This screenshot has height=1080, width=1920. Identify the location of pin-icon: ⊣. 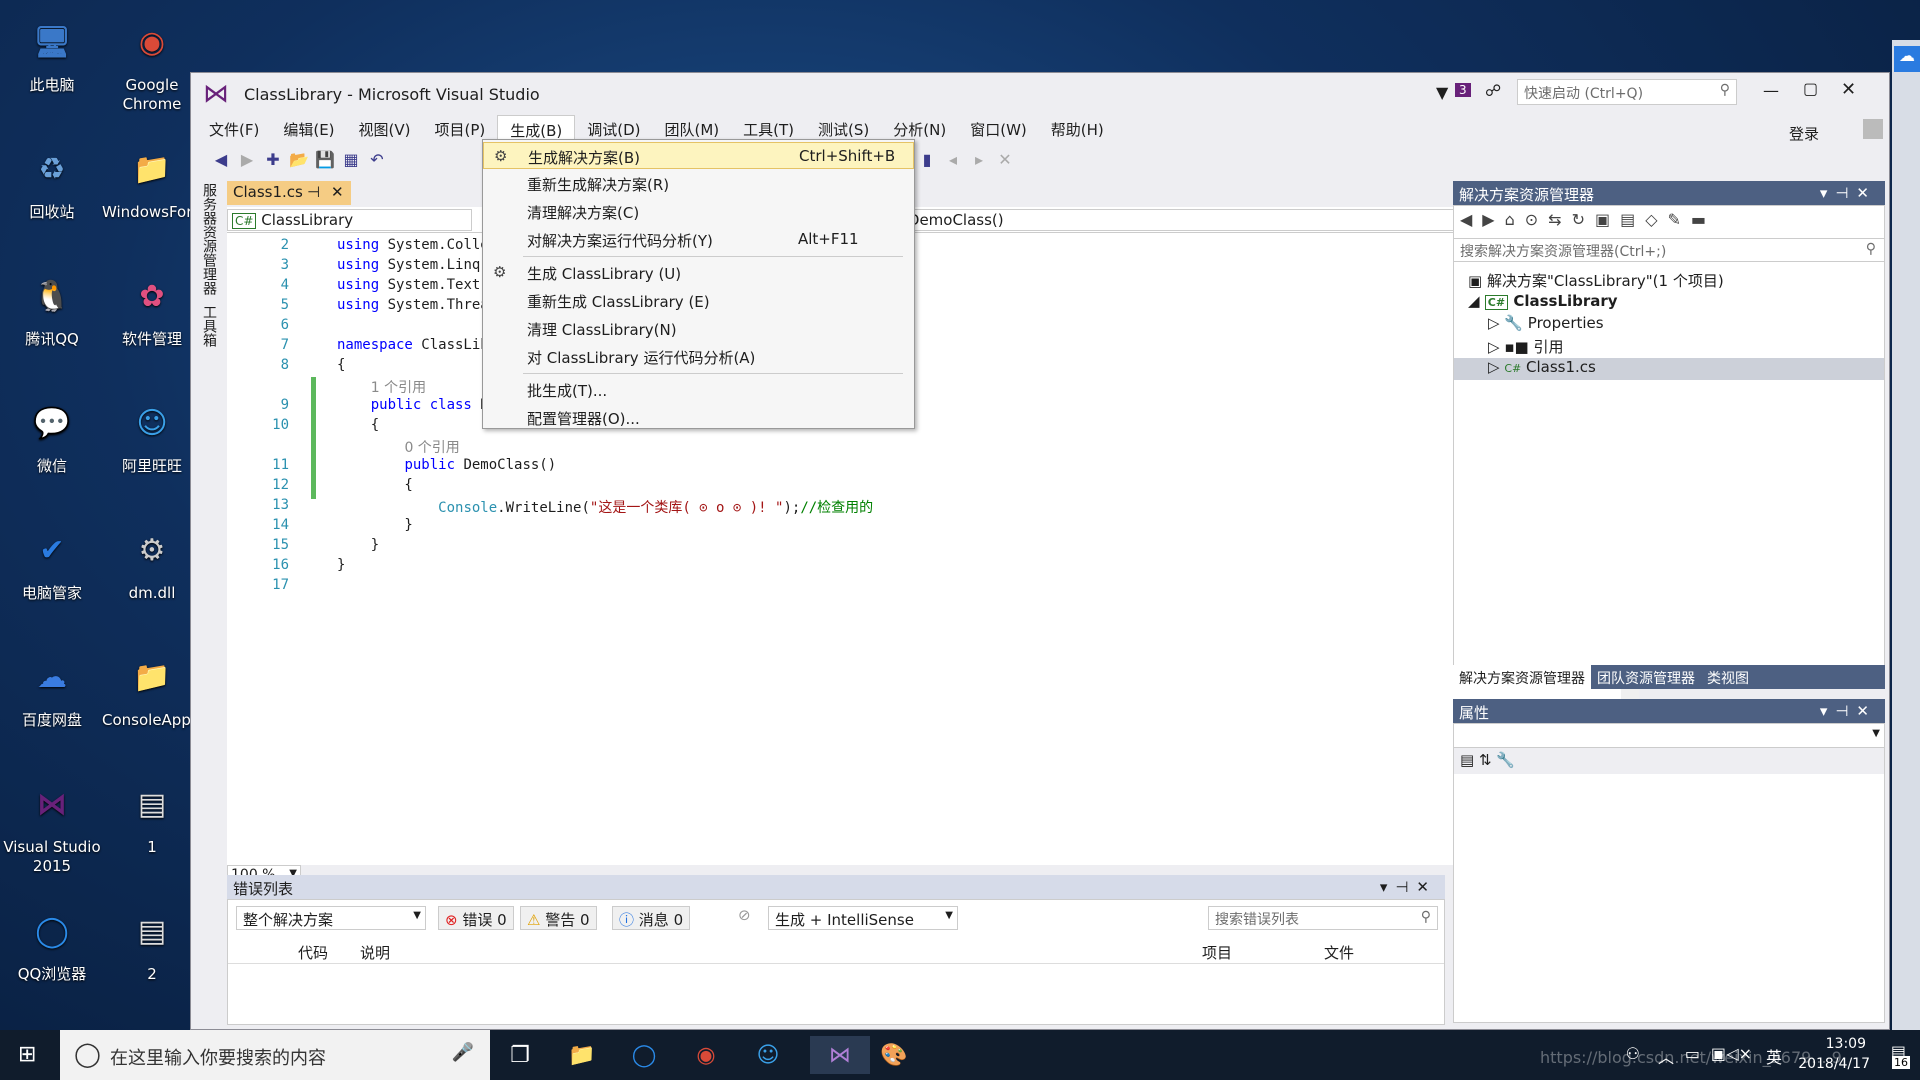
(313, 192).